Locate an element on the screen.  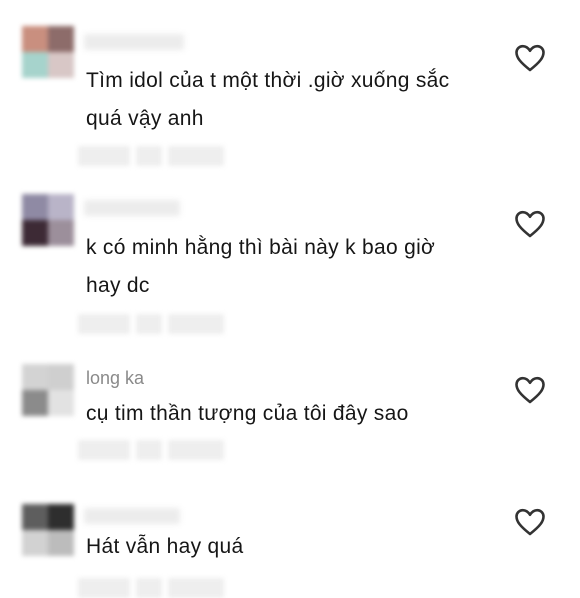
comment-text-line: cụ tim thần tượng của tôi đây sao is located at coordinates (247, 413).